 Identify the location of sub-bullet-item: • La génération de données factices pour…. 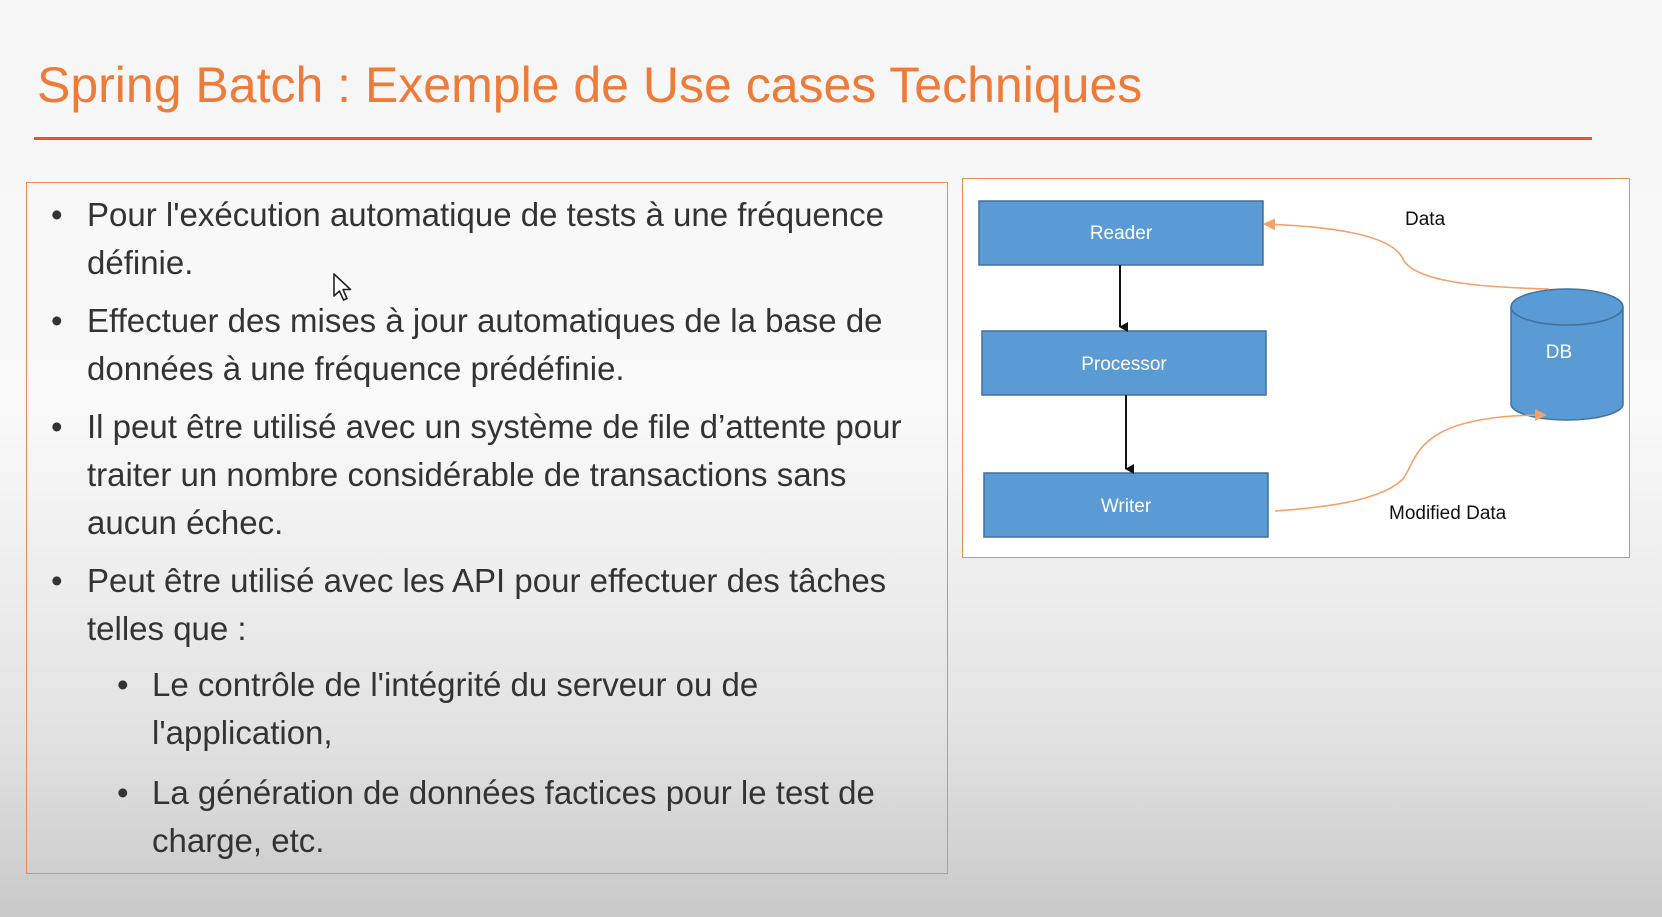
(512, 817).